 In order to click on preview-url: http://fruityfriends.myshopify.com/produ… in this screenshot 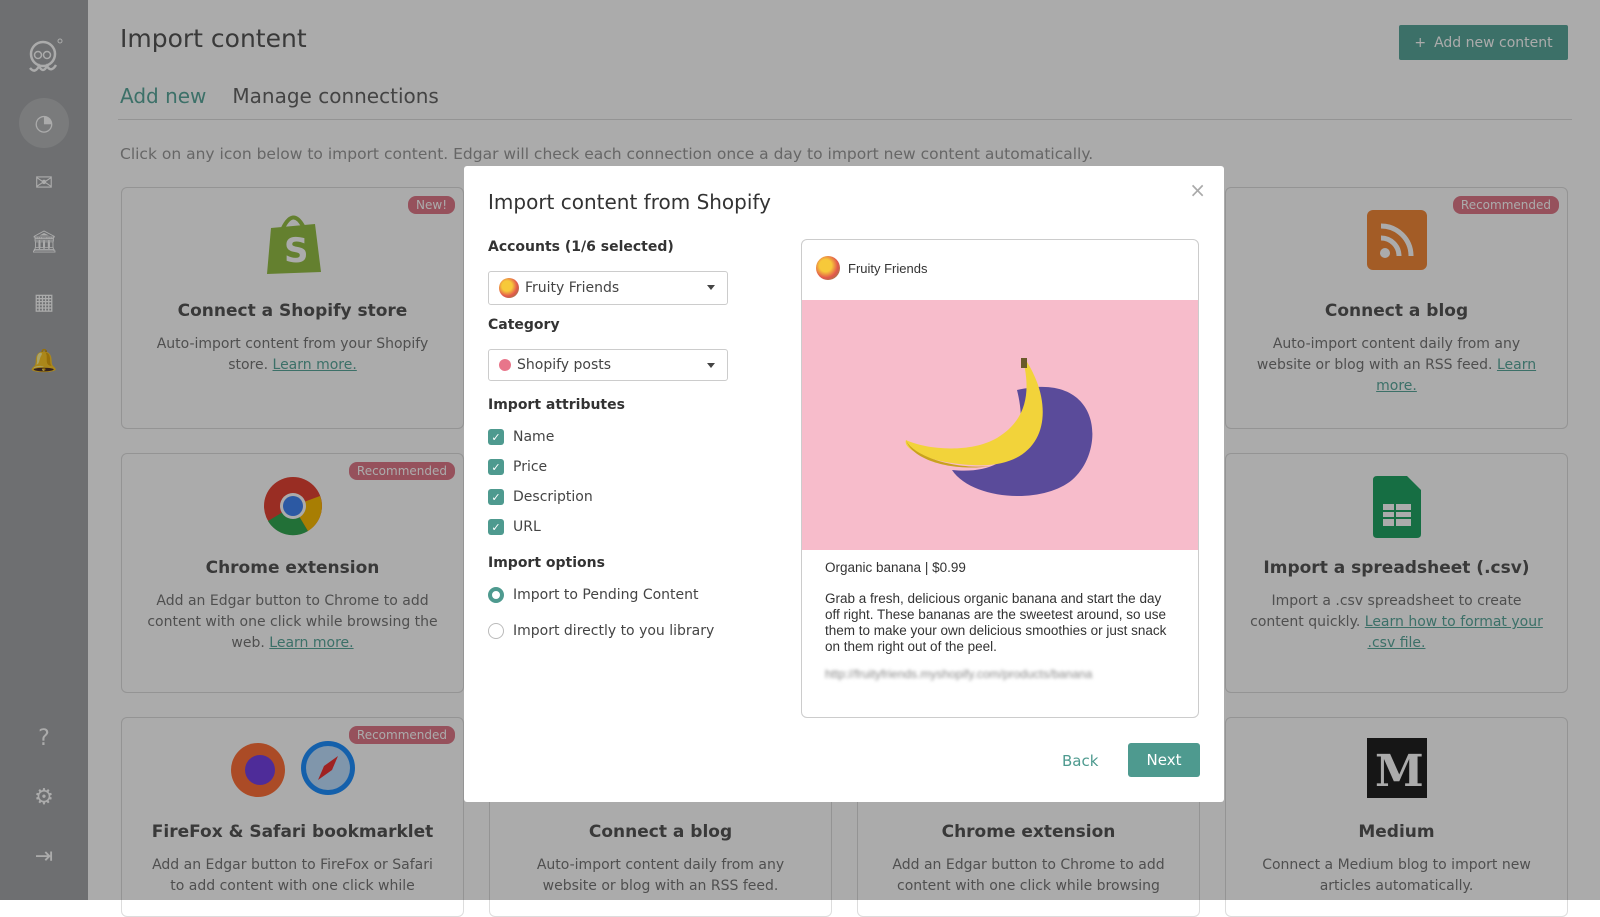, I will do `click(959, 674)`.